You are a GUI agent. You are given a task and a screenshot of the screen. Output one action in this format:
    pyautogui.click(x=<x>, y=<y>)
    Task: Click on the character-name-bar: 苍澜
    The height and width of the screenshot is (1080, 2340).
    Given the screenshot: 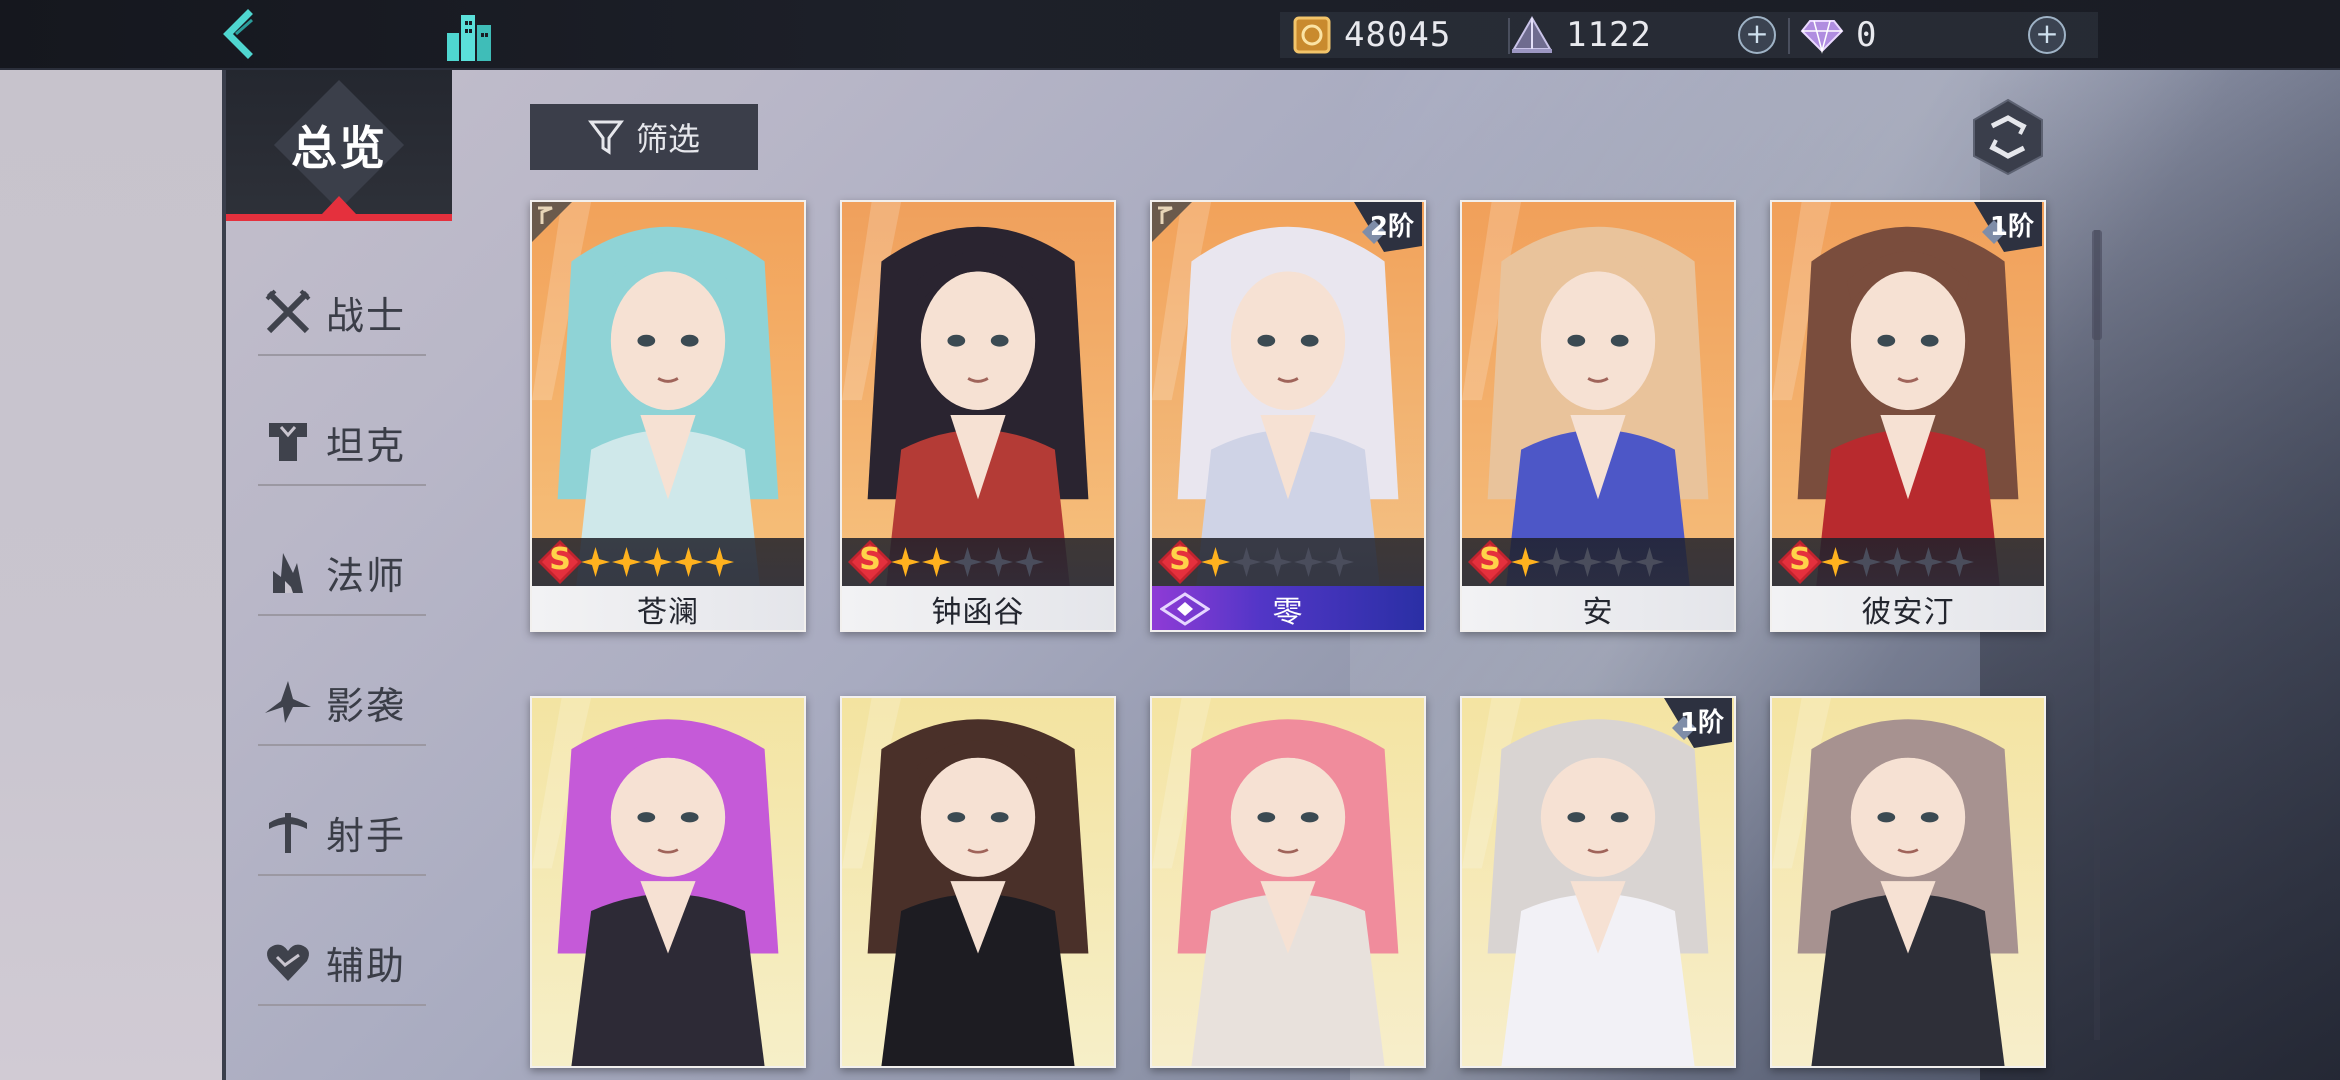 What is the action you would take?
    pyautogui.click(x=668, y=608)
    